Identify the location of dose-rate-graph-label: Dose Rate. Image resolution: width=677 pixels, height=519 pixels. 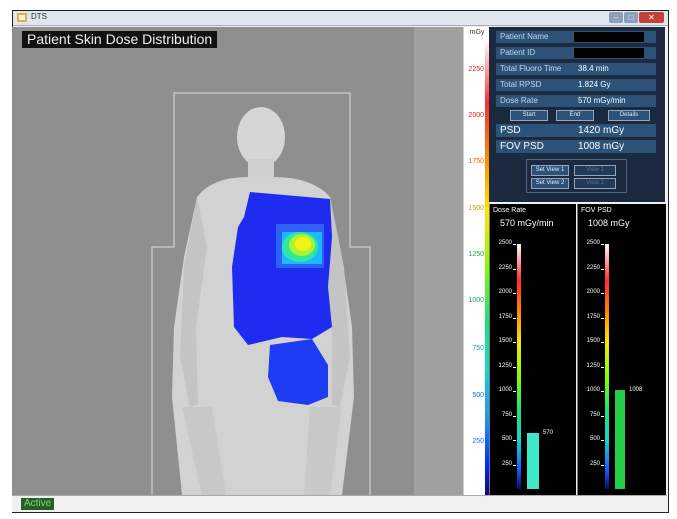
(510, 210).